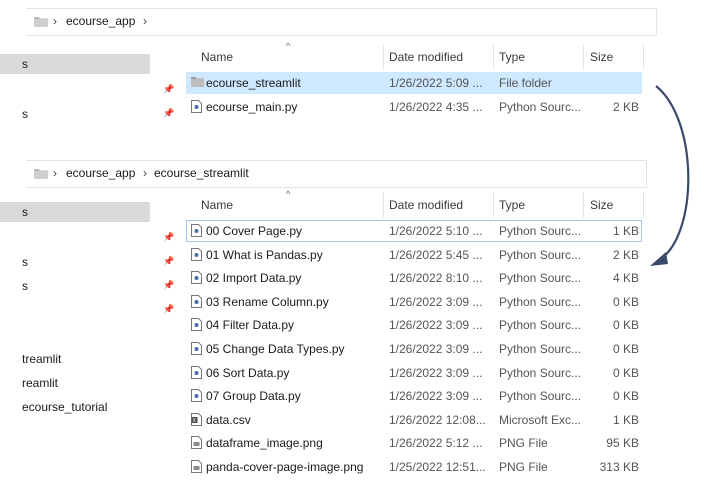  What do you see at coordinates (622, 443) in the screenshot?
I see `file-size: 95 KB` at bounding box center [622, 443].